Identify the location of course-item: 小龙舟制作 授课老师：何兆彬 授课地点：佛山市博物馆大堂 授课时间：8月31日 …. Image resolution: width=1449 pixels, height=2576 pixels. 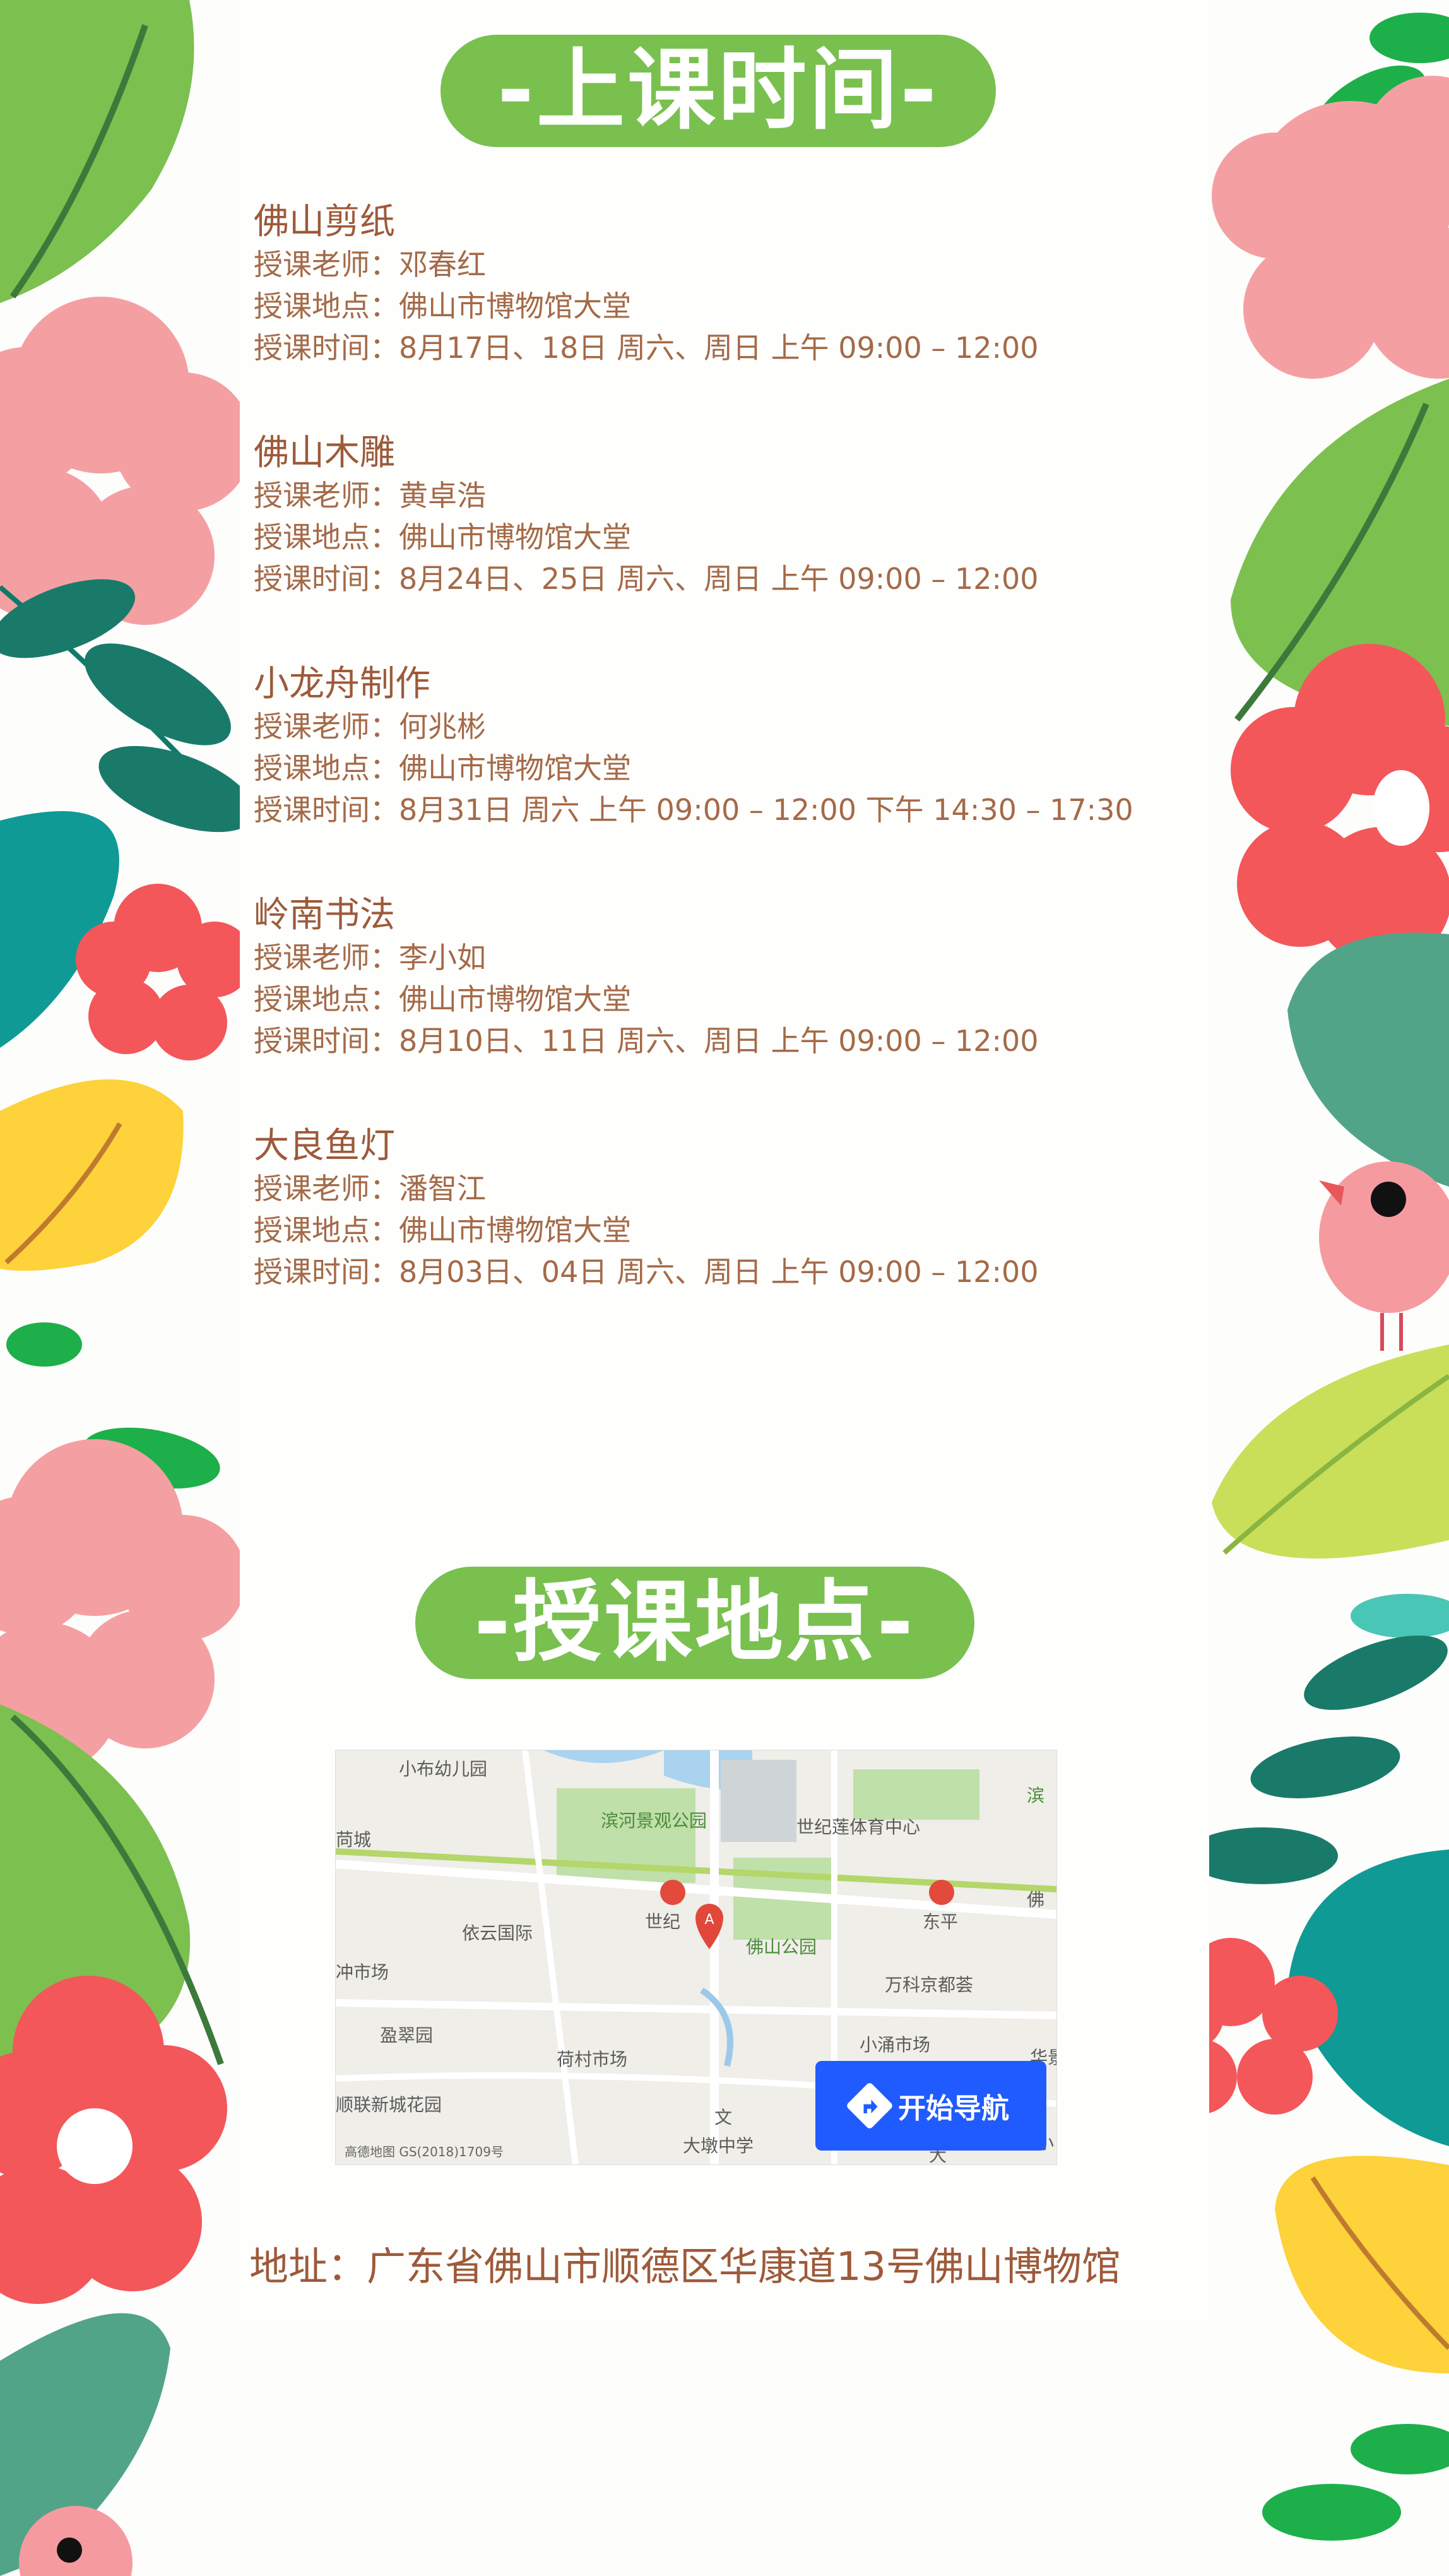
(746, 778).